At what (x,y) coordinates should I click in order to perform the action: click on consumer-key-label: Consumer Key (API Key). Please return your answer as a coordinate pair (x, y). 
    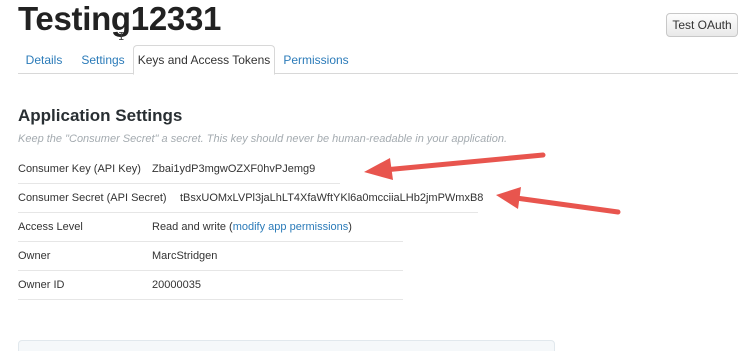
    Looking at the image, I should click on (79, 169).